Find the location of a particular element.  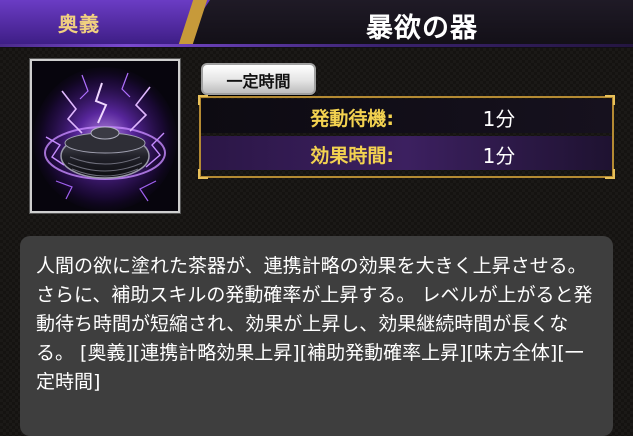

skill-title: 暴欲の器 is located at coordinates (422, 28).